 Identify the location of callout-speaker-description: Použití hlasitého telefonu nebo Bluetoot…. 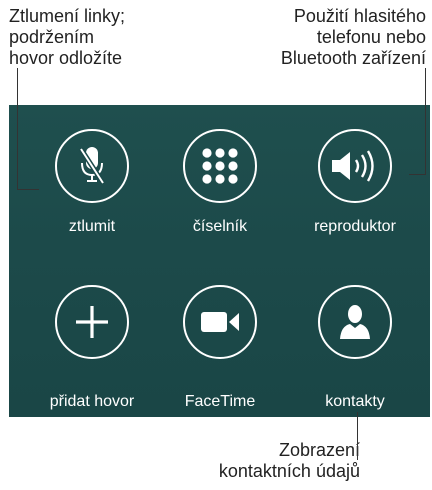
(353, 37).